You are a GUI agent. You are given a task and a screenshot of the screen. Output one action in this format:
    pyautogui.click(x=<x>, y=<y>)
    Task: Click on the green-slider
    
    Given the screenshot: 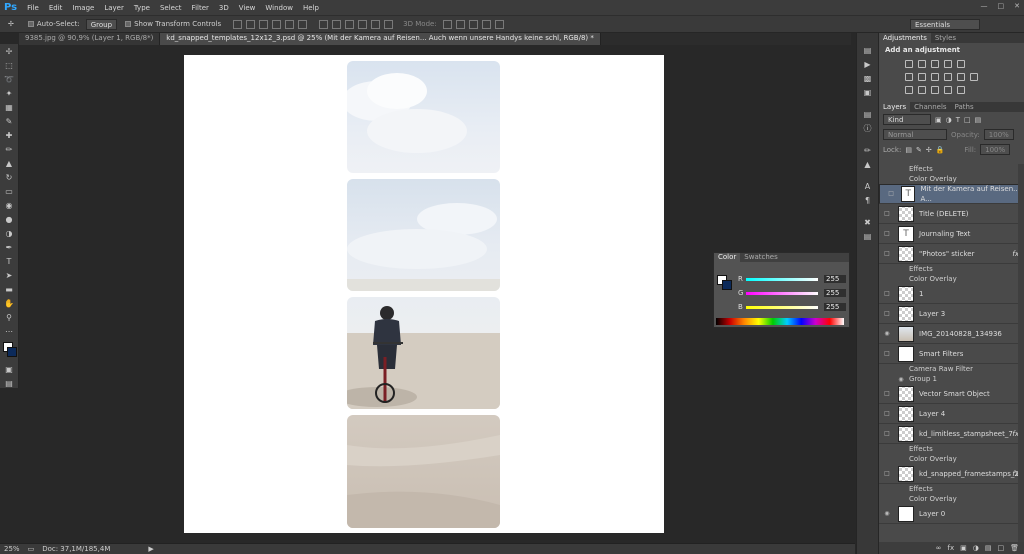 What is the action you would take?
    pyautogui.click(x=782, y=293)
    